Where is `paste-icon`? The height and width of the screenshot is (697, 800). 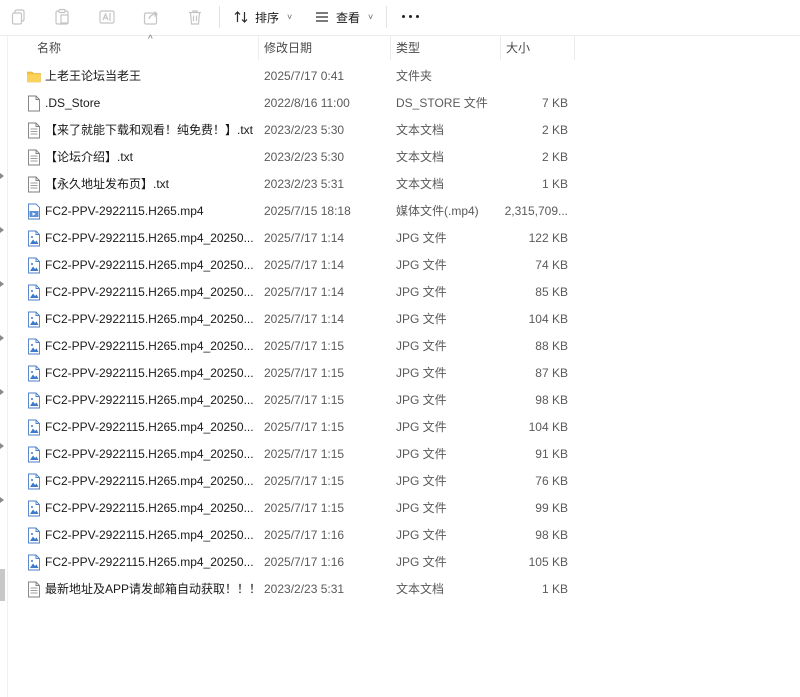 paste-icon is located at coordinates (62, 17).